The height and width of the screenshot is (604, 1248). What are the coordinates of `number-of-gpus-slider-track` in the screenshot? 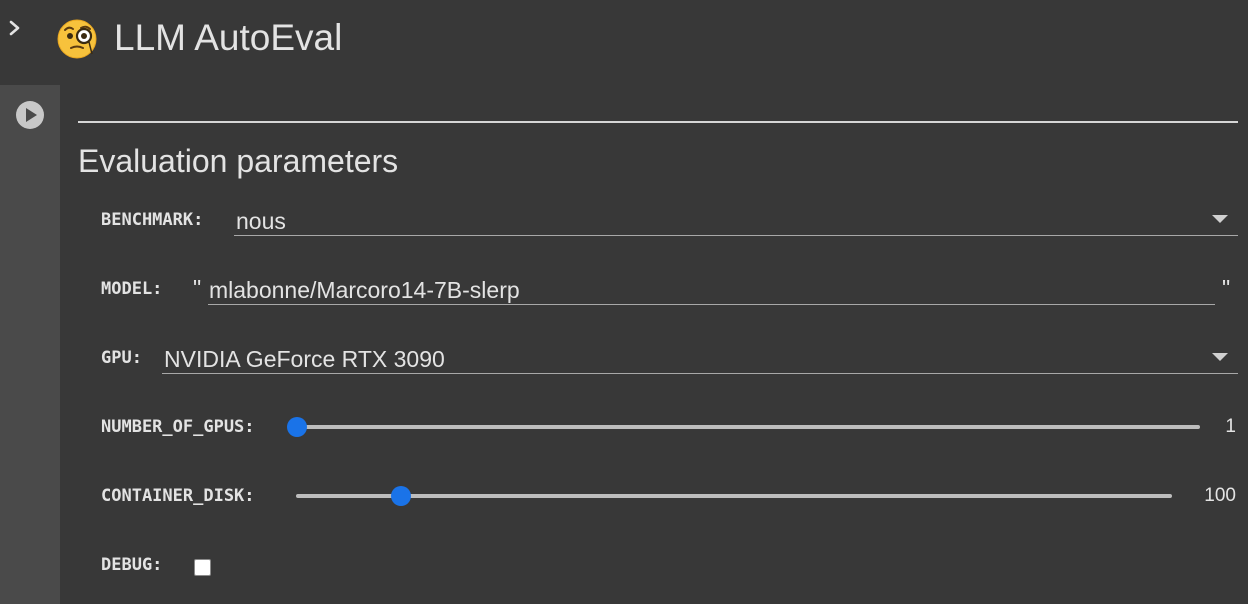 It's located at (748, 427).